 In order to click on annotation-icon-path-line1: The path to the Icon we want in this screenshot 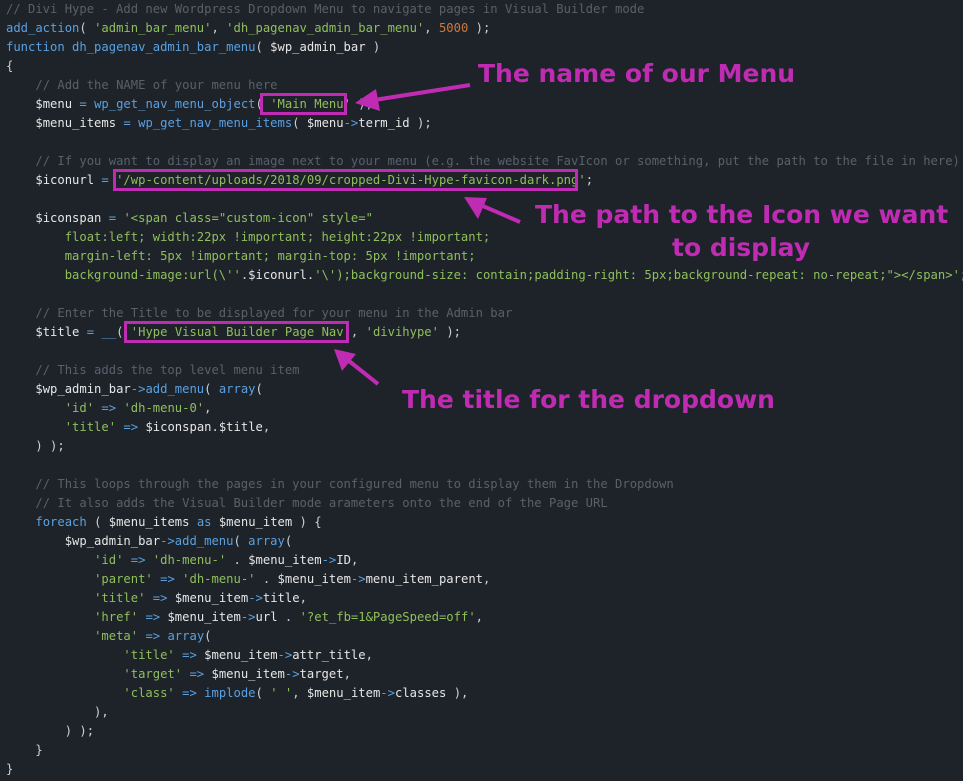, I will do `click(742, 214)`.